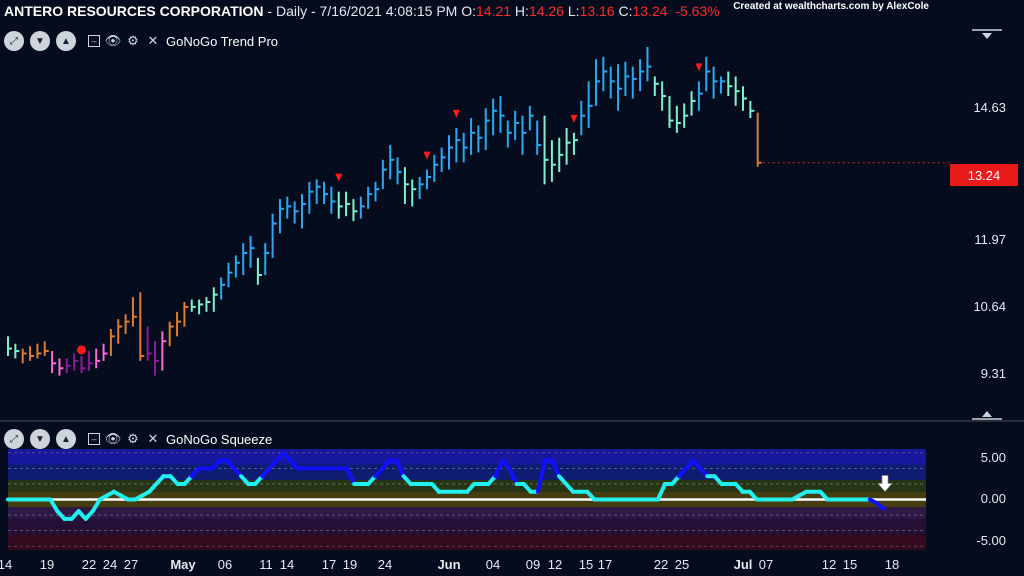 The image size is (1024, 576). I want to click on squeeze-y-tick-label: -5.00, so click(991, 540).